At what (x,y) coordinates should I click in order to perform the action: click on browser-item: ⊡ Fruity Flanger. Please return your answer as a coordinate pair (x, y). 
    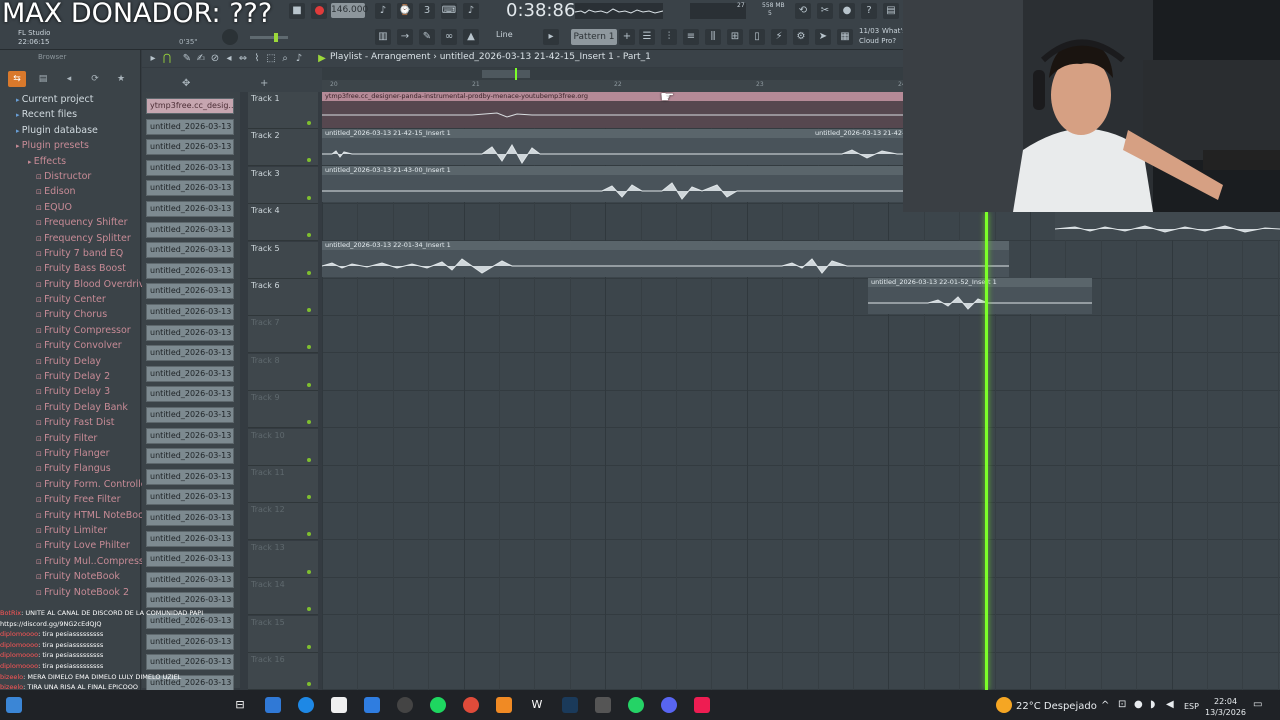
    Looking at the image, I should click on (70, 453).